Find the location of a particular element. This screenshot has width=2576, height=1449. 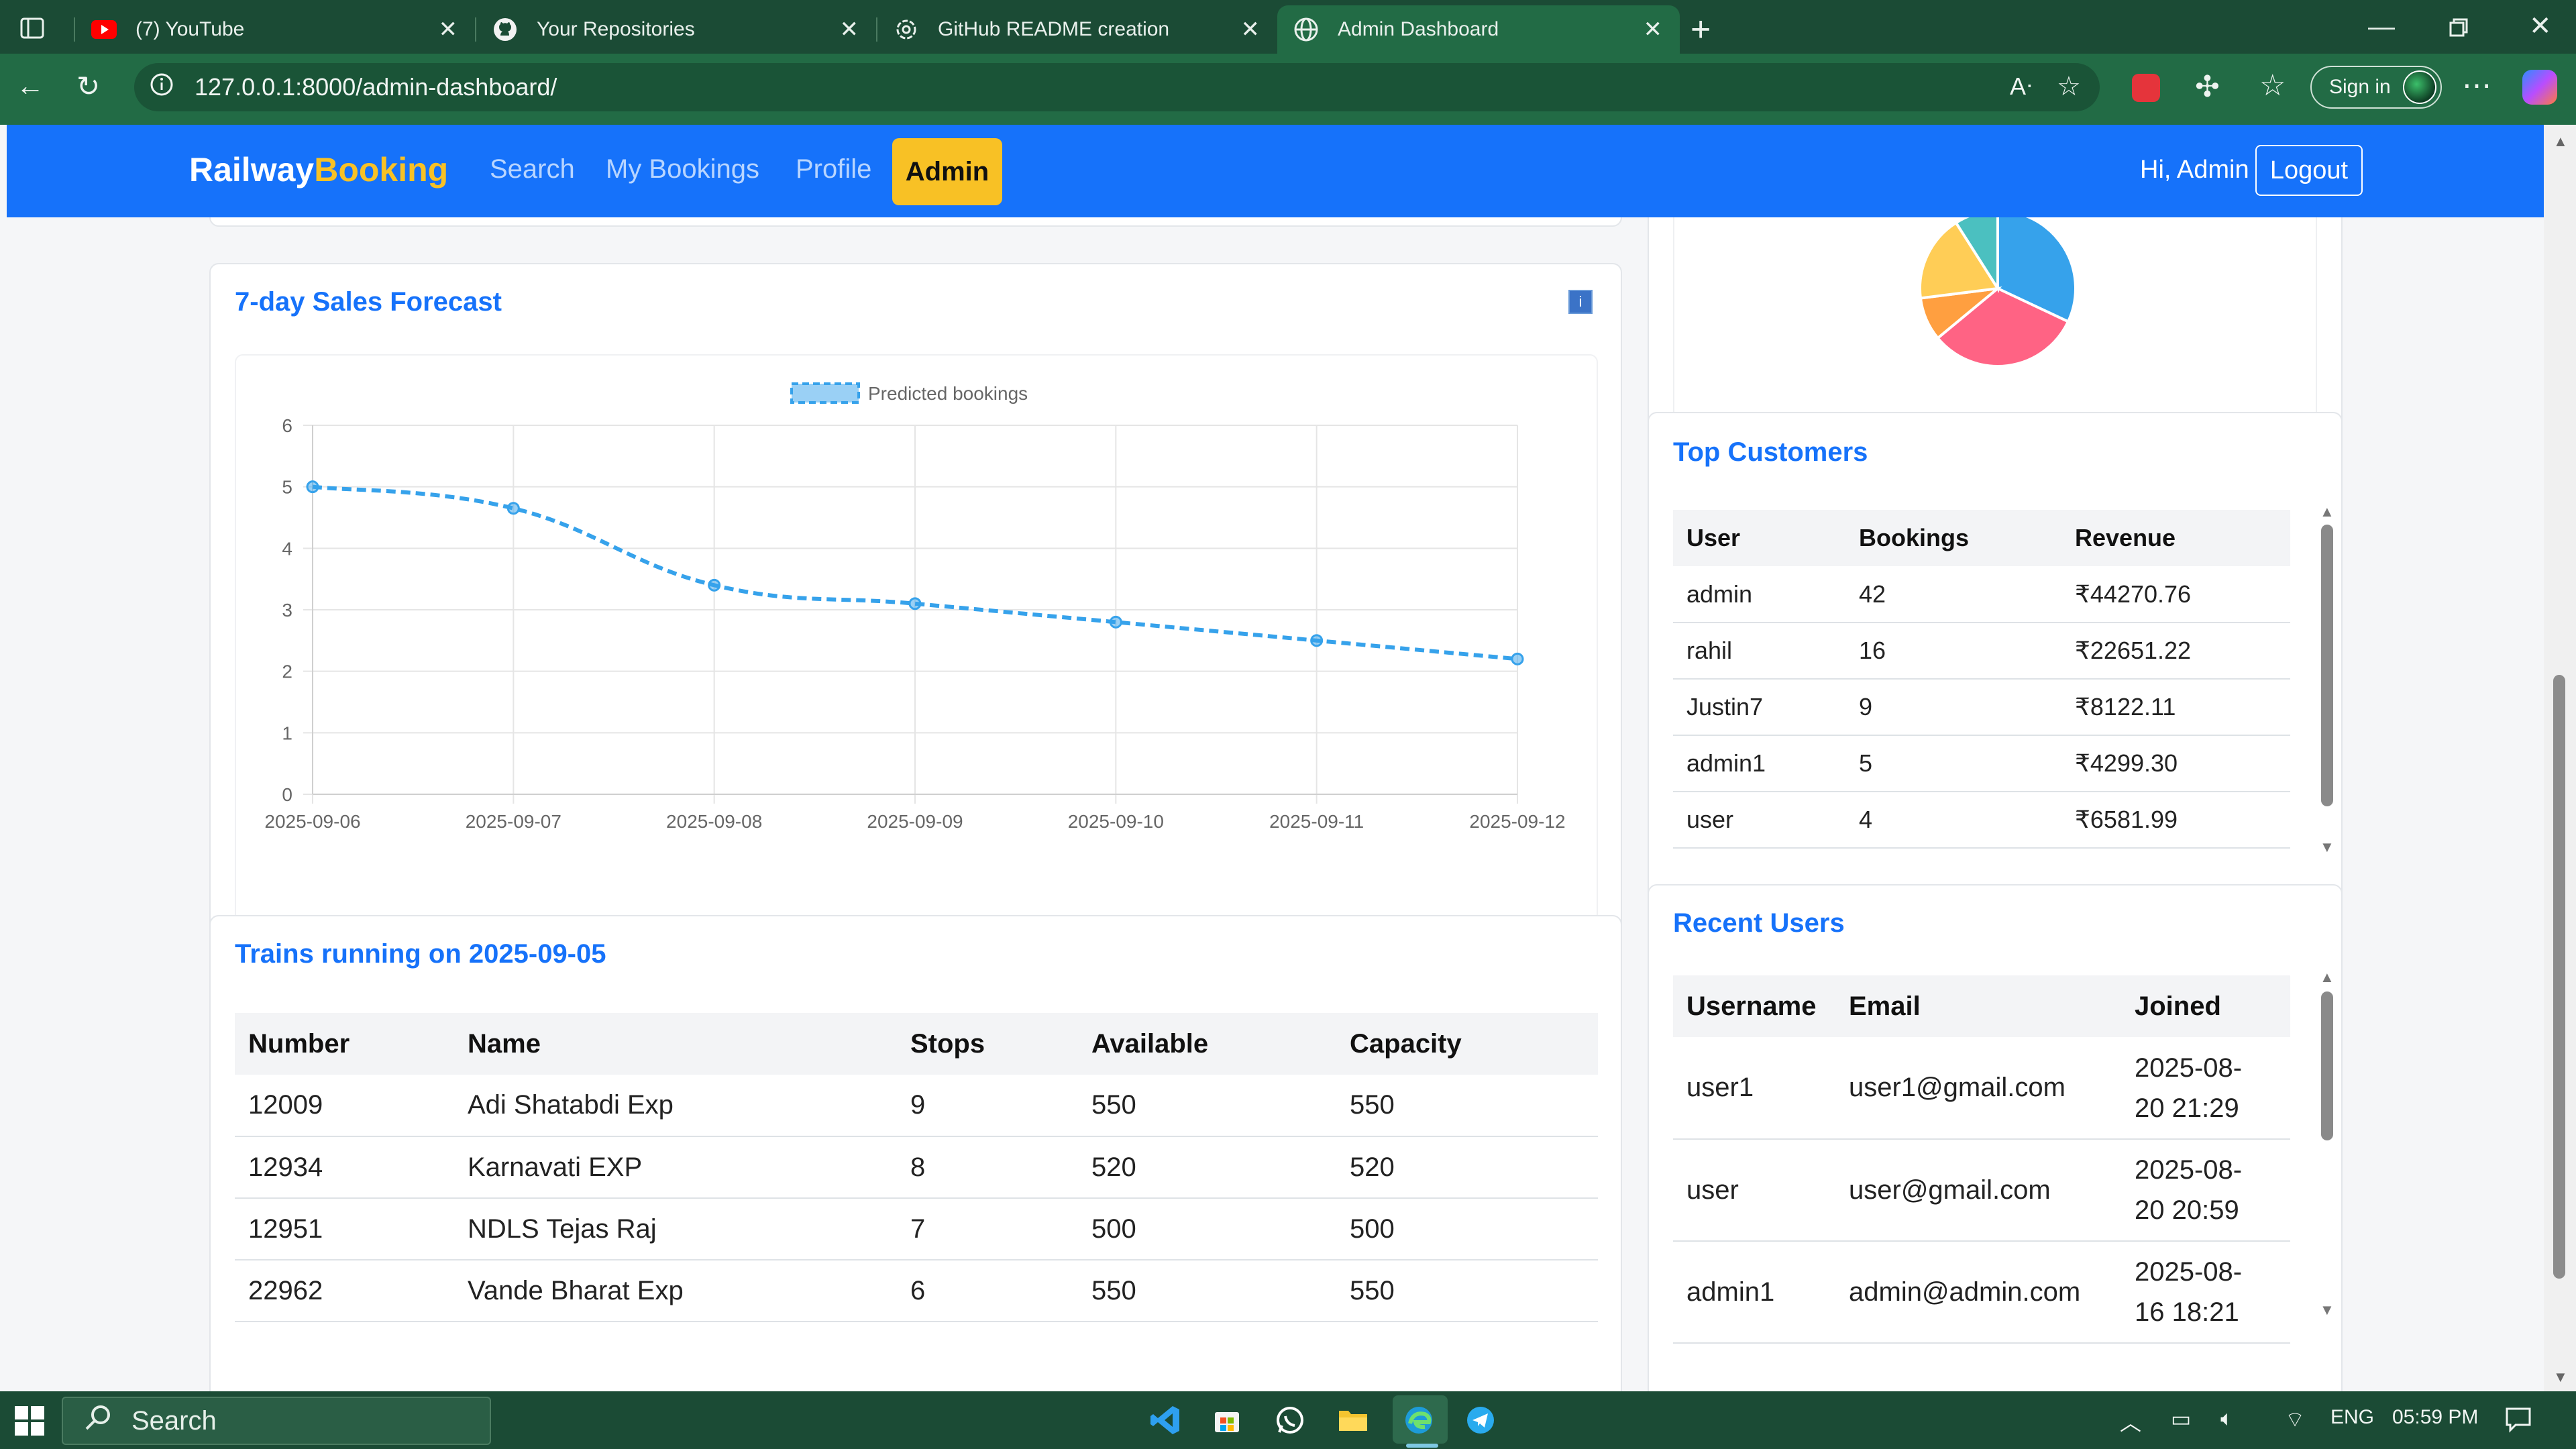

user-greeting: Hi, Admin is located at coordinates (2194, 170).